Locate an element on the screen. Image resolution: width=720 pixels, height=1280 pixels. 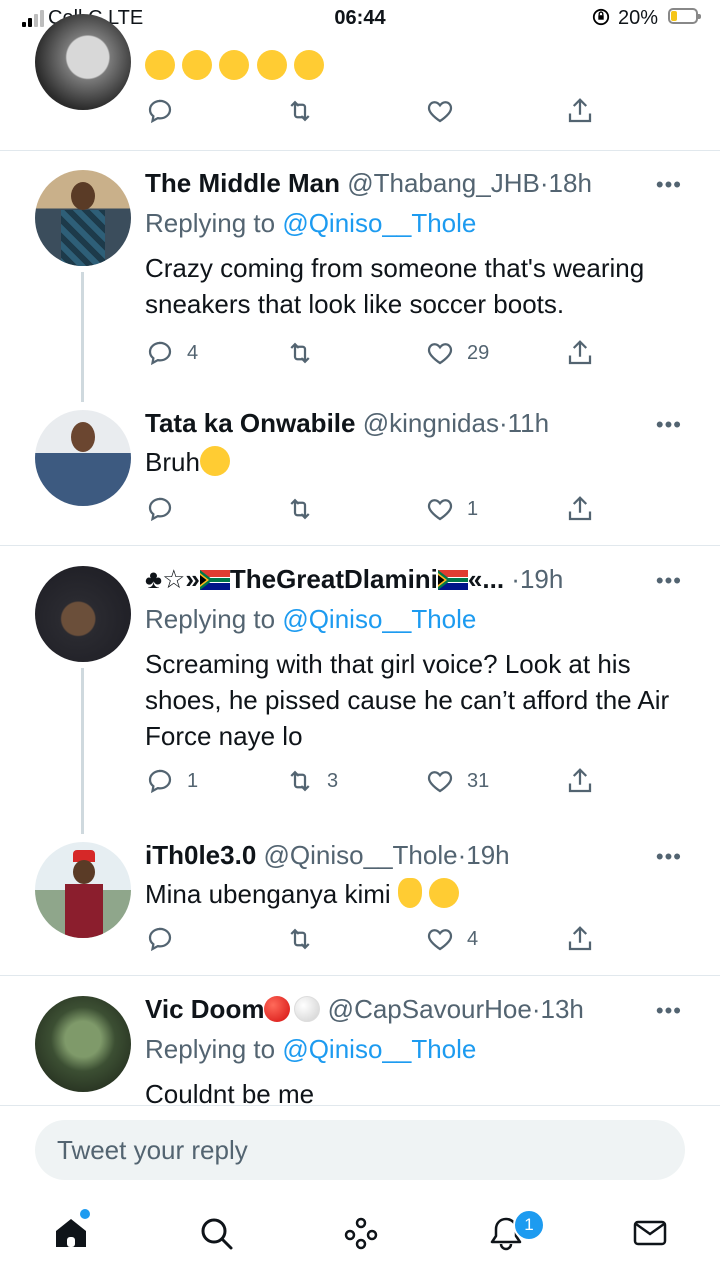
nav-search is located at coordinates (216, 1233).